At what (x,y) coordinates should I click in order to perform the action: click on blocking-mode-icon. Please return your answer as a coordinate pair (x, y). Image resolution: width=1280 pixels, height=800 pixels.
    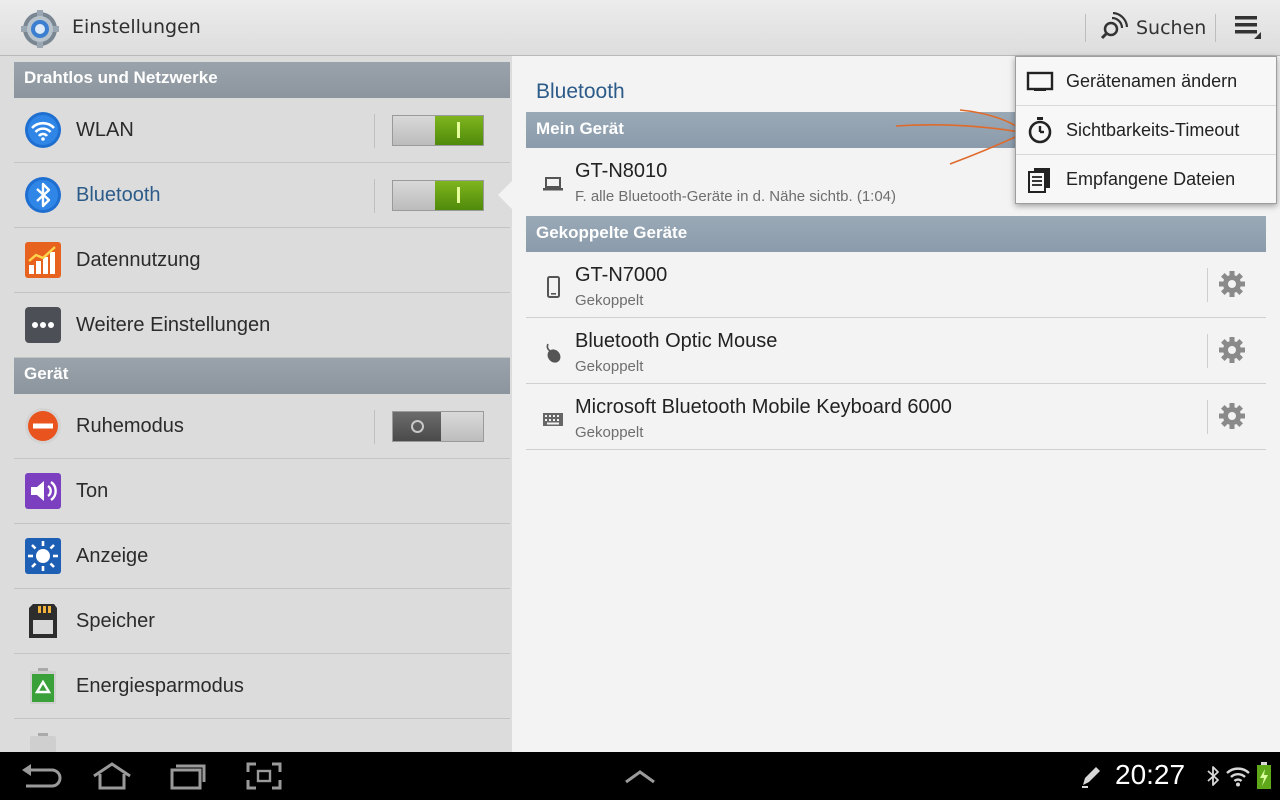
    Looking at the image, I should click on (43, 426).